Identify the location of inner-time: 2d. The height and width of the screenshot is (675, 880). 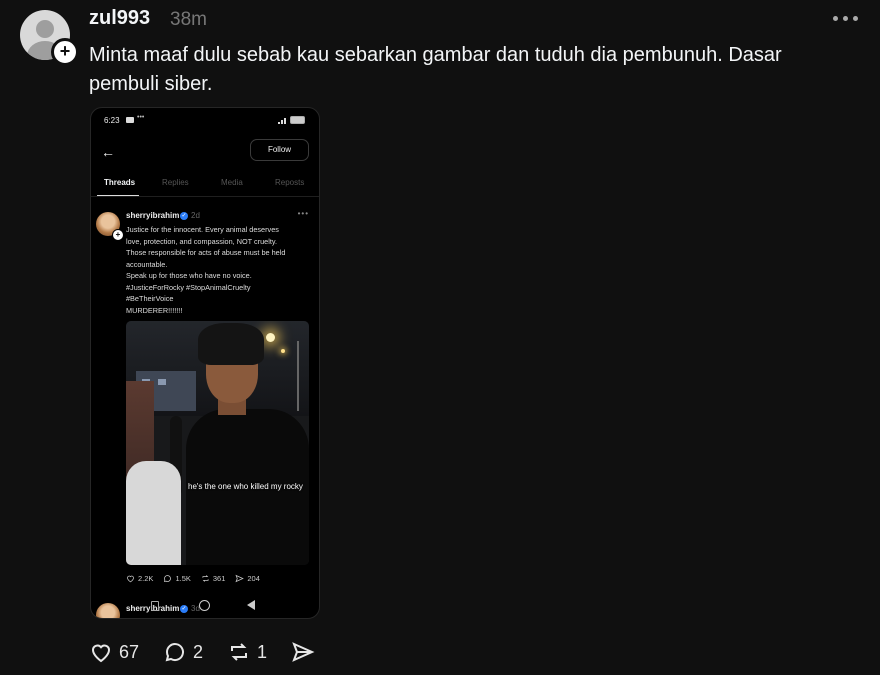
(195, 215).